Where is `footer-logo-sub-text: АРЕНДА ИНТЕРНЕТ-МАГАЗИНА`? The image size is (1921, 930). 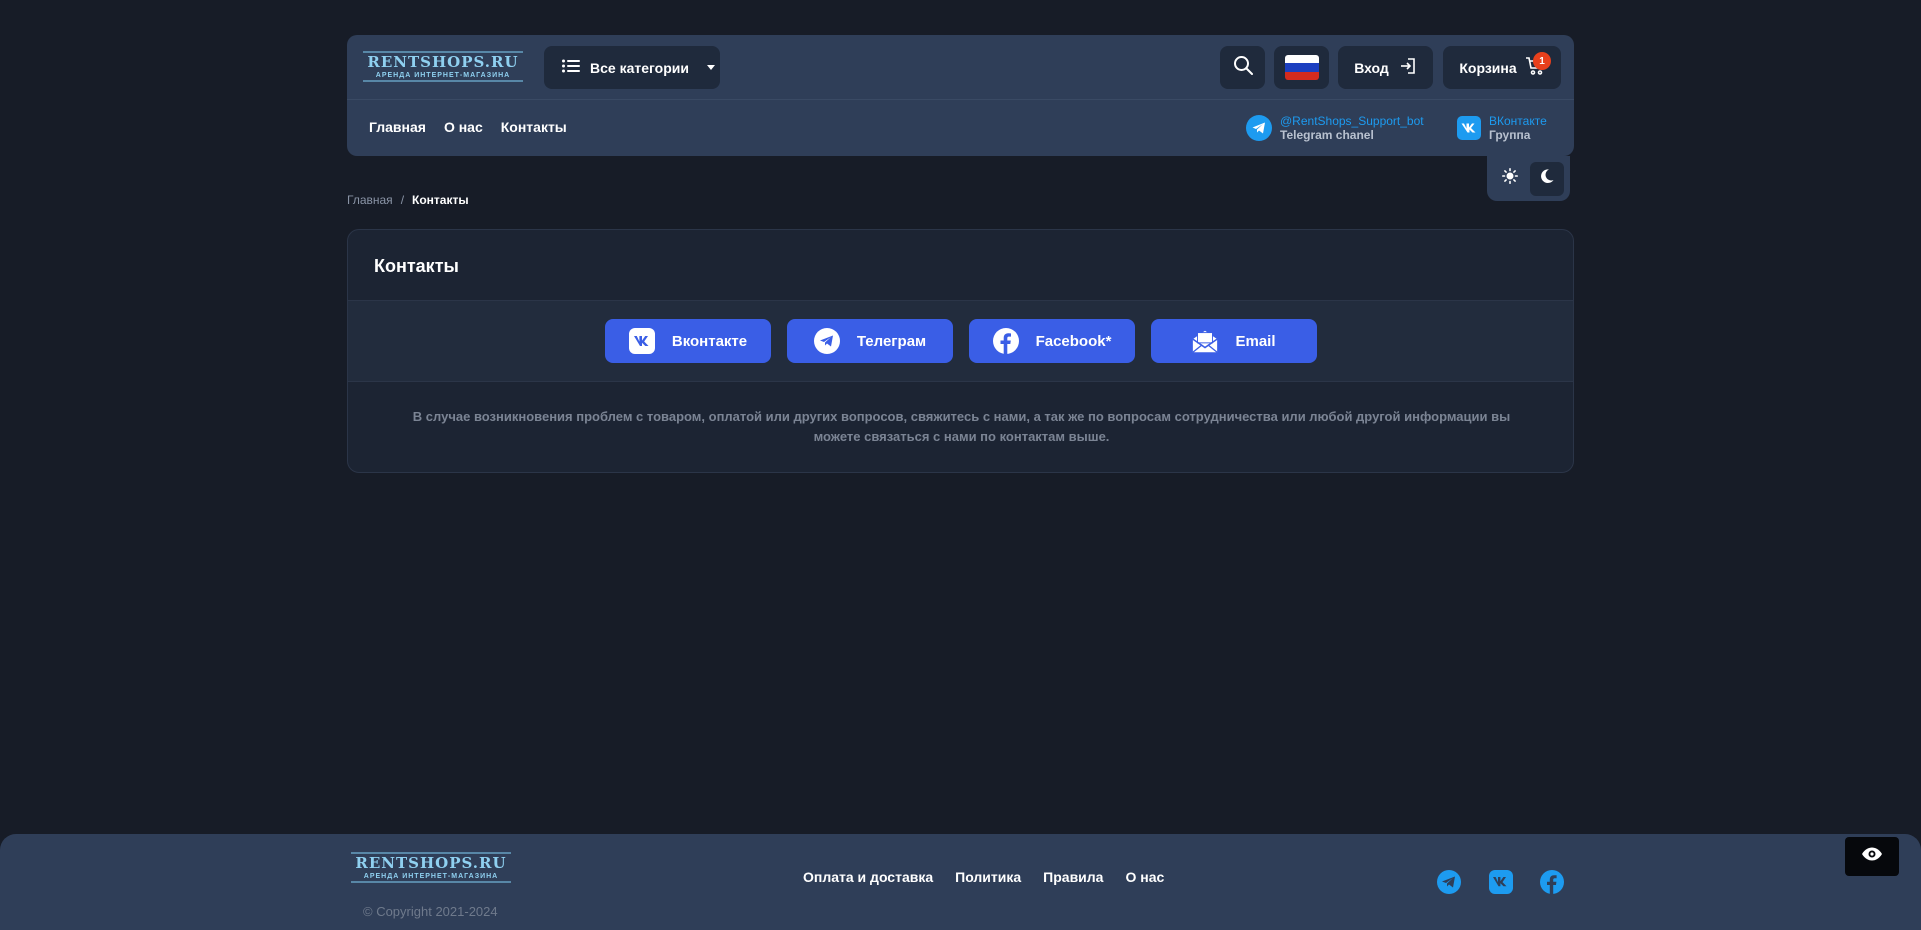
footer-logo-sub-text: АРЕНДА ИНТЕРНЕТ-МАГАЗИНА is located at coordinates (431, 876).